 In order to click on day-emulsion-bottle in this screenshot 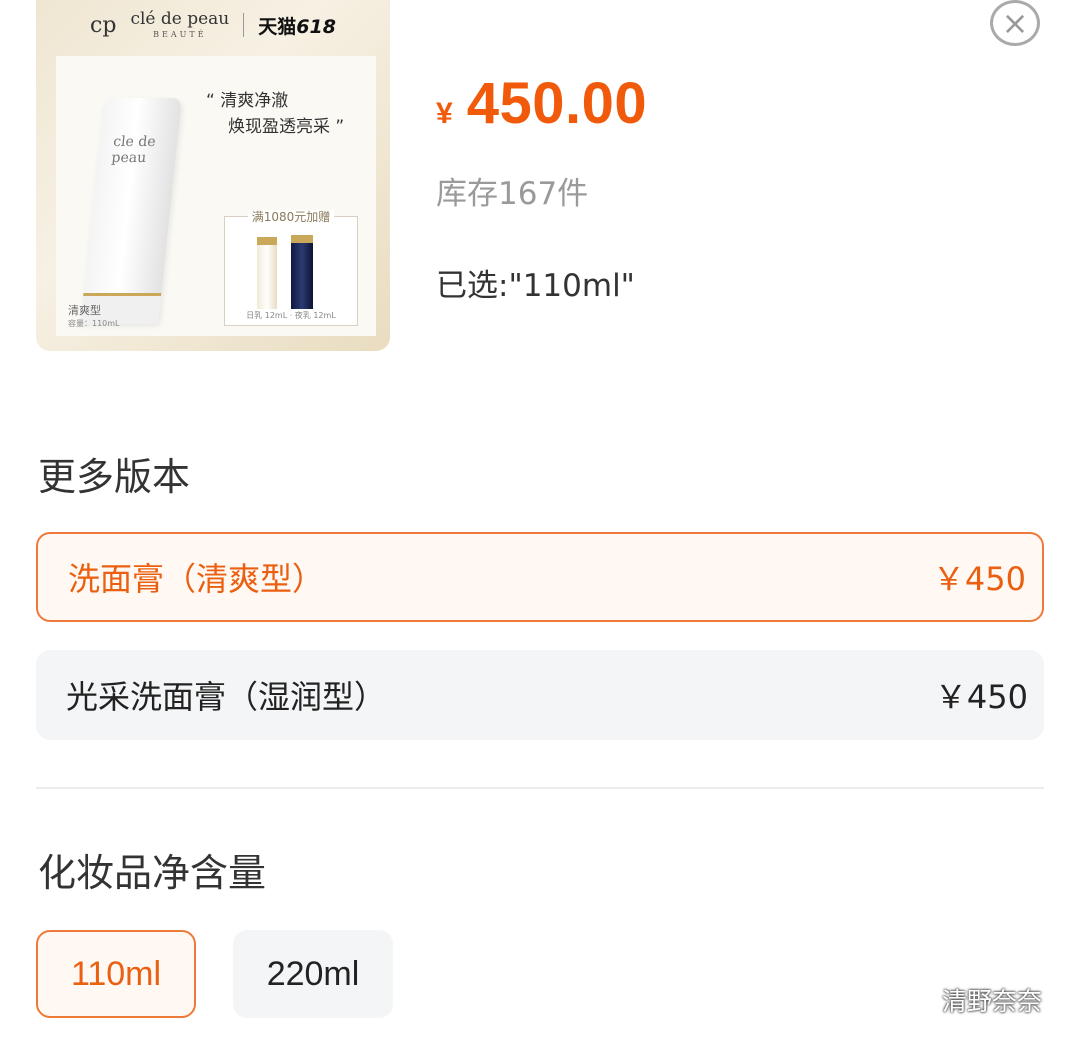, I will do `click(267, 273)`.